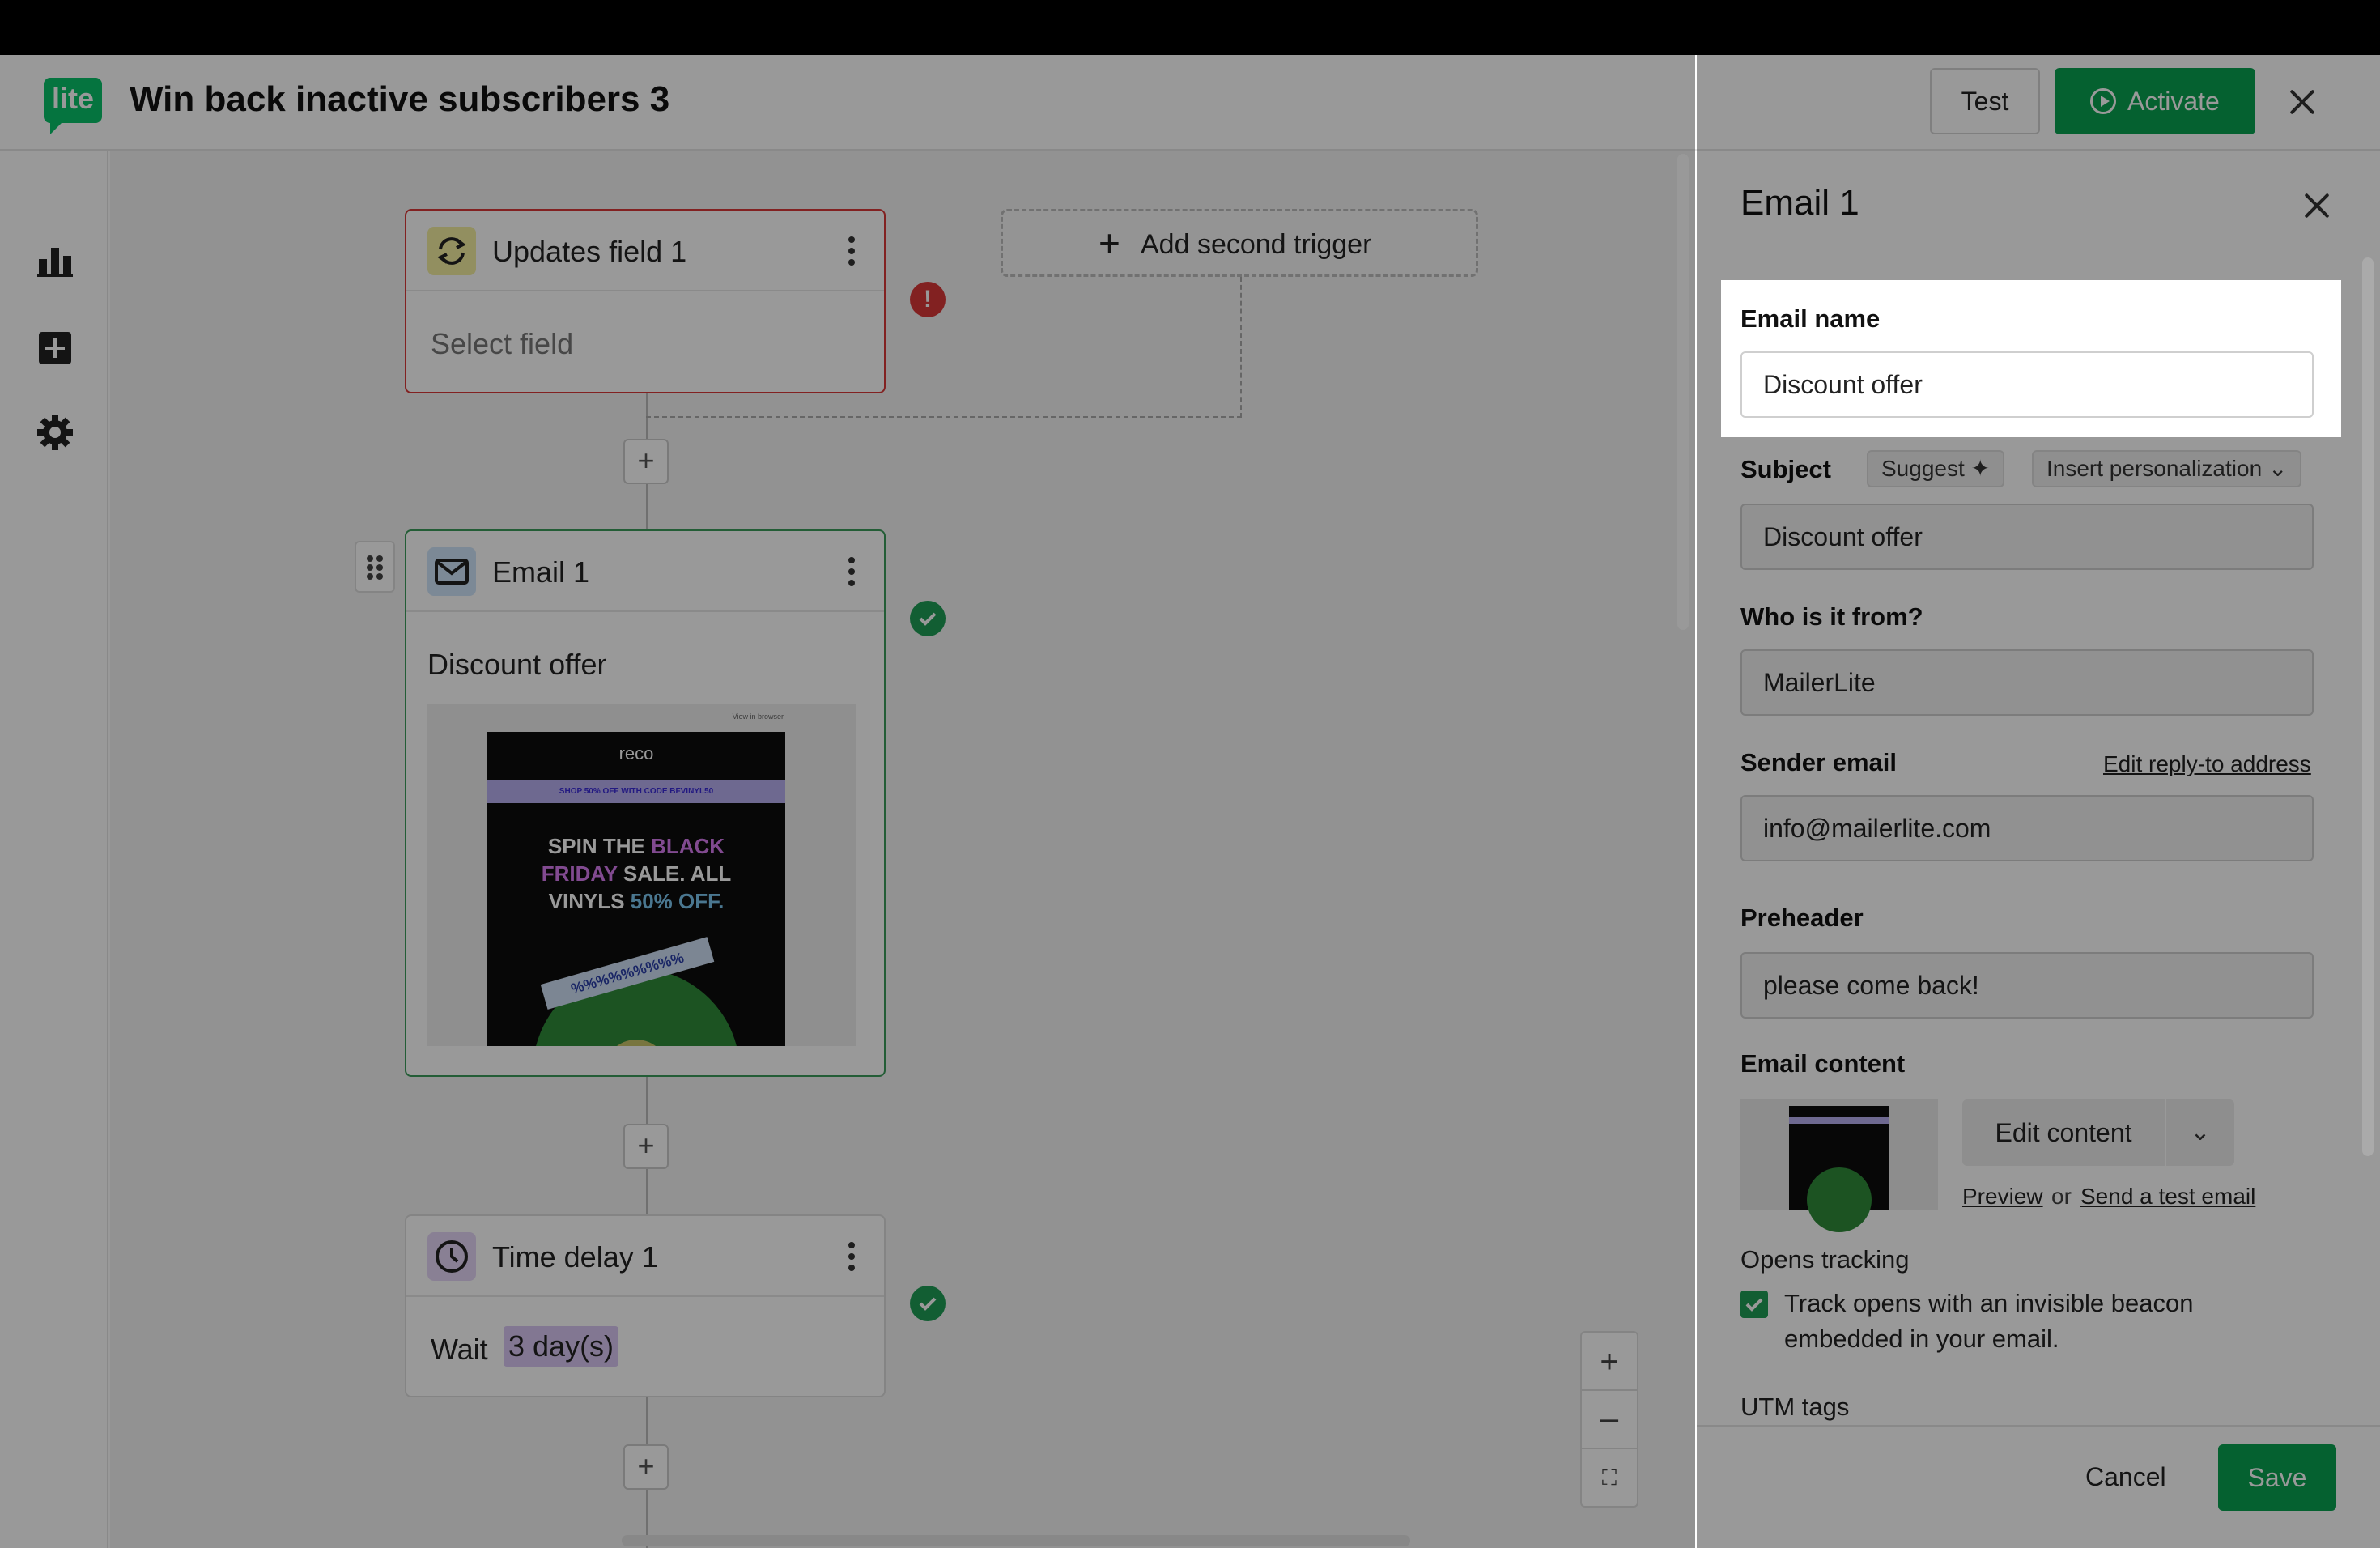  Describe the element at coordinates (678, 901) in the screenshot. I see `headline-50: 50% OFF.` at that location.